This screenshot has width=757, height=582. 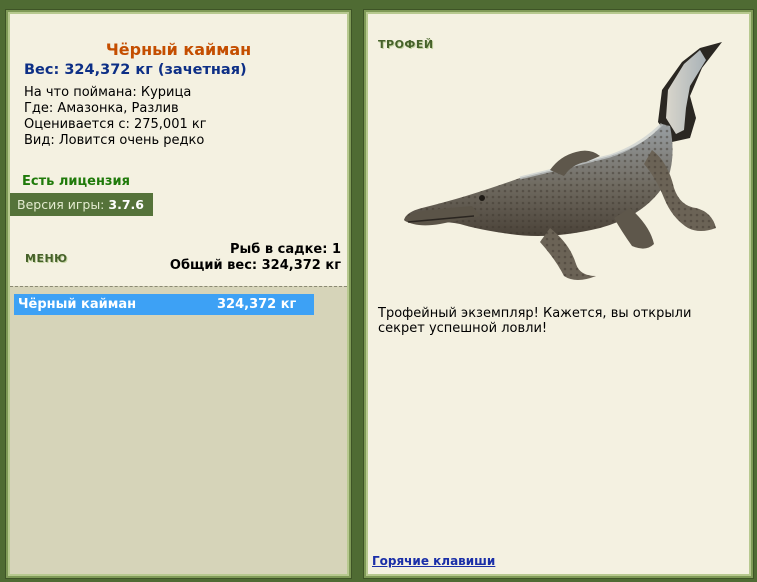 I want to click on game-version-badge: Версия игры: 3.7.6, so click(x=81, y=204).